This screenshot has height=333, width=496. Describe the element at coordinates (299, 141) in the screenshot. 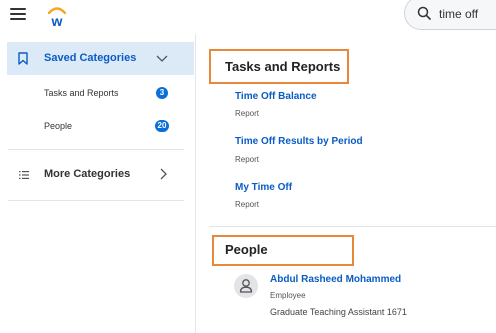

I see `result-time-off-results-by-period: Time Off Results by Period` at that location.